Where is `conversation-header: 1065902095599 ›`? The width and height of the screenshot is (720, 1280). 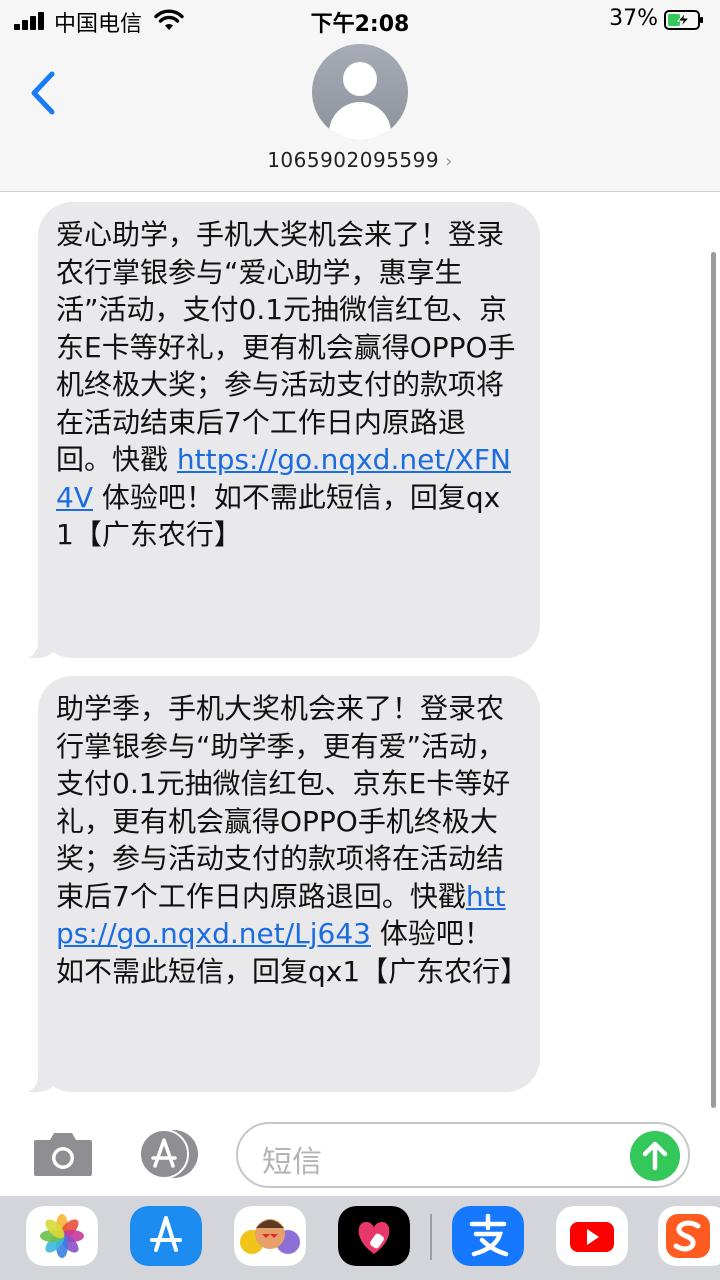 conversation-header: 1065902095599 › is located at coordinates (360, 116).